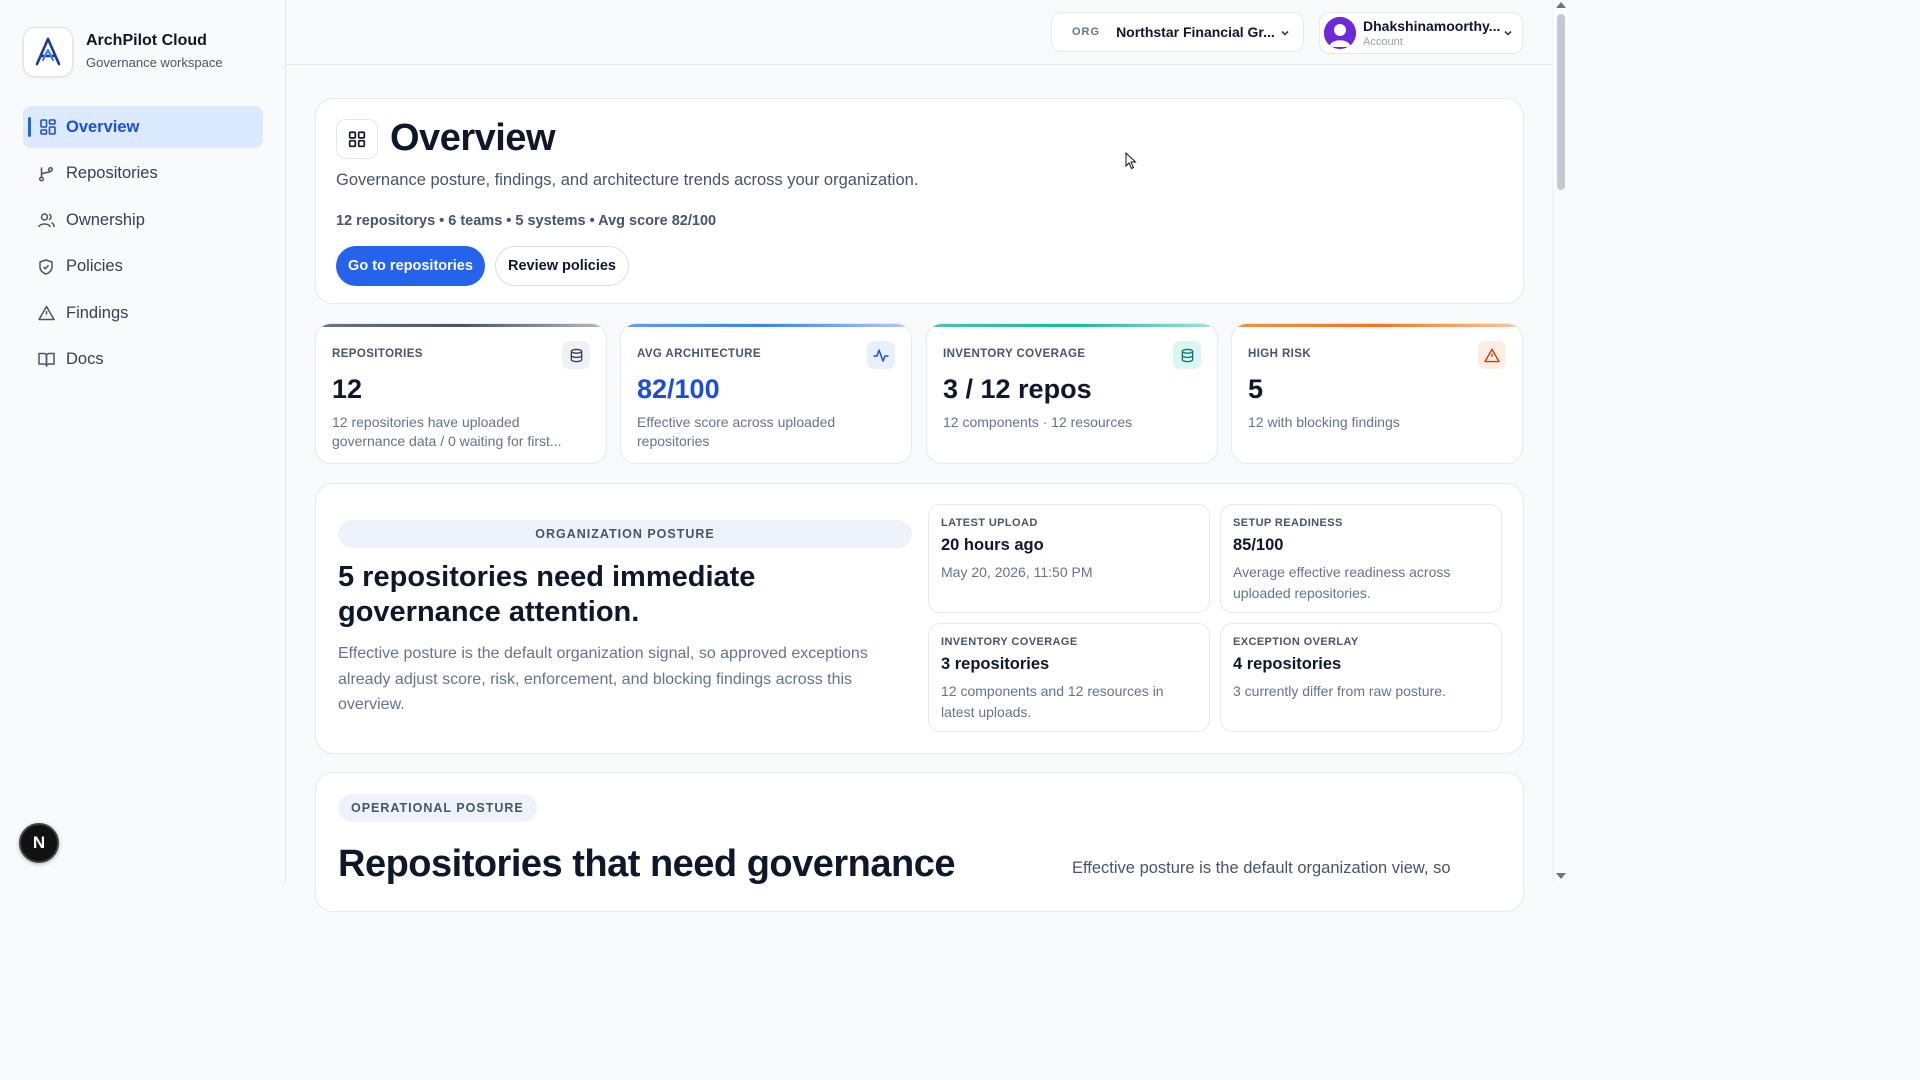  What do you see at coordinates (377, 354) in the screenshot?
I see `stat-label: REPOSITORIES` at bounding box center [377, 354].